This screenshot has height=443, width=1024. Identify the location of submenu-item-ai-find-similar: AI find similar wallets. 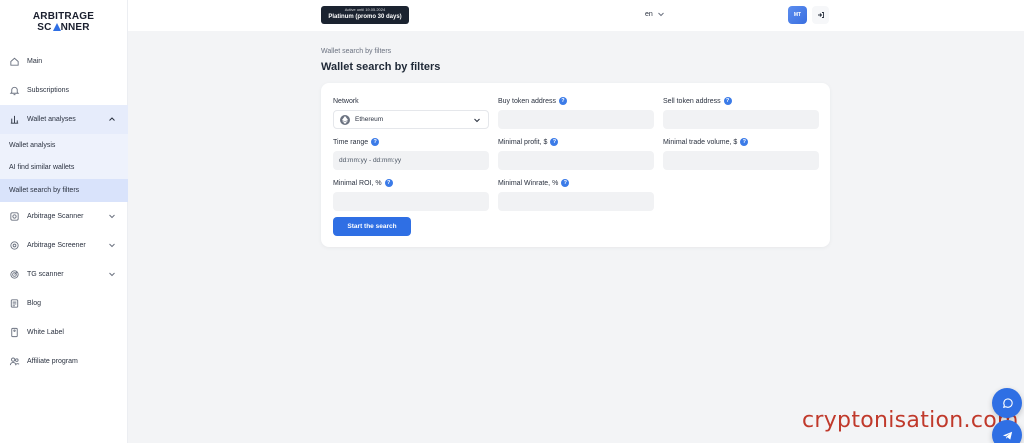
(64, 168).